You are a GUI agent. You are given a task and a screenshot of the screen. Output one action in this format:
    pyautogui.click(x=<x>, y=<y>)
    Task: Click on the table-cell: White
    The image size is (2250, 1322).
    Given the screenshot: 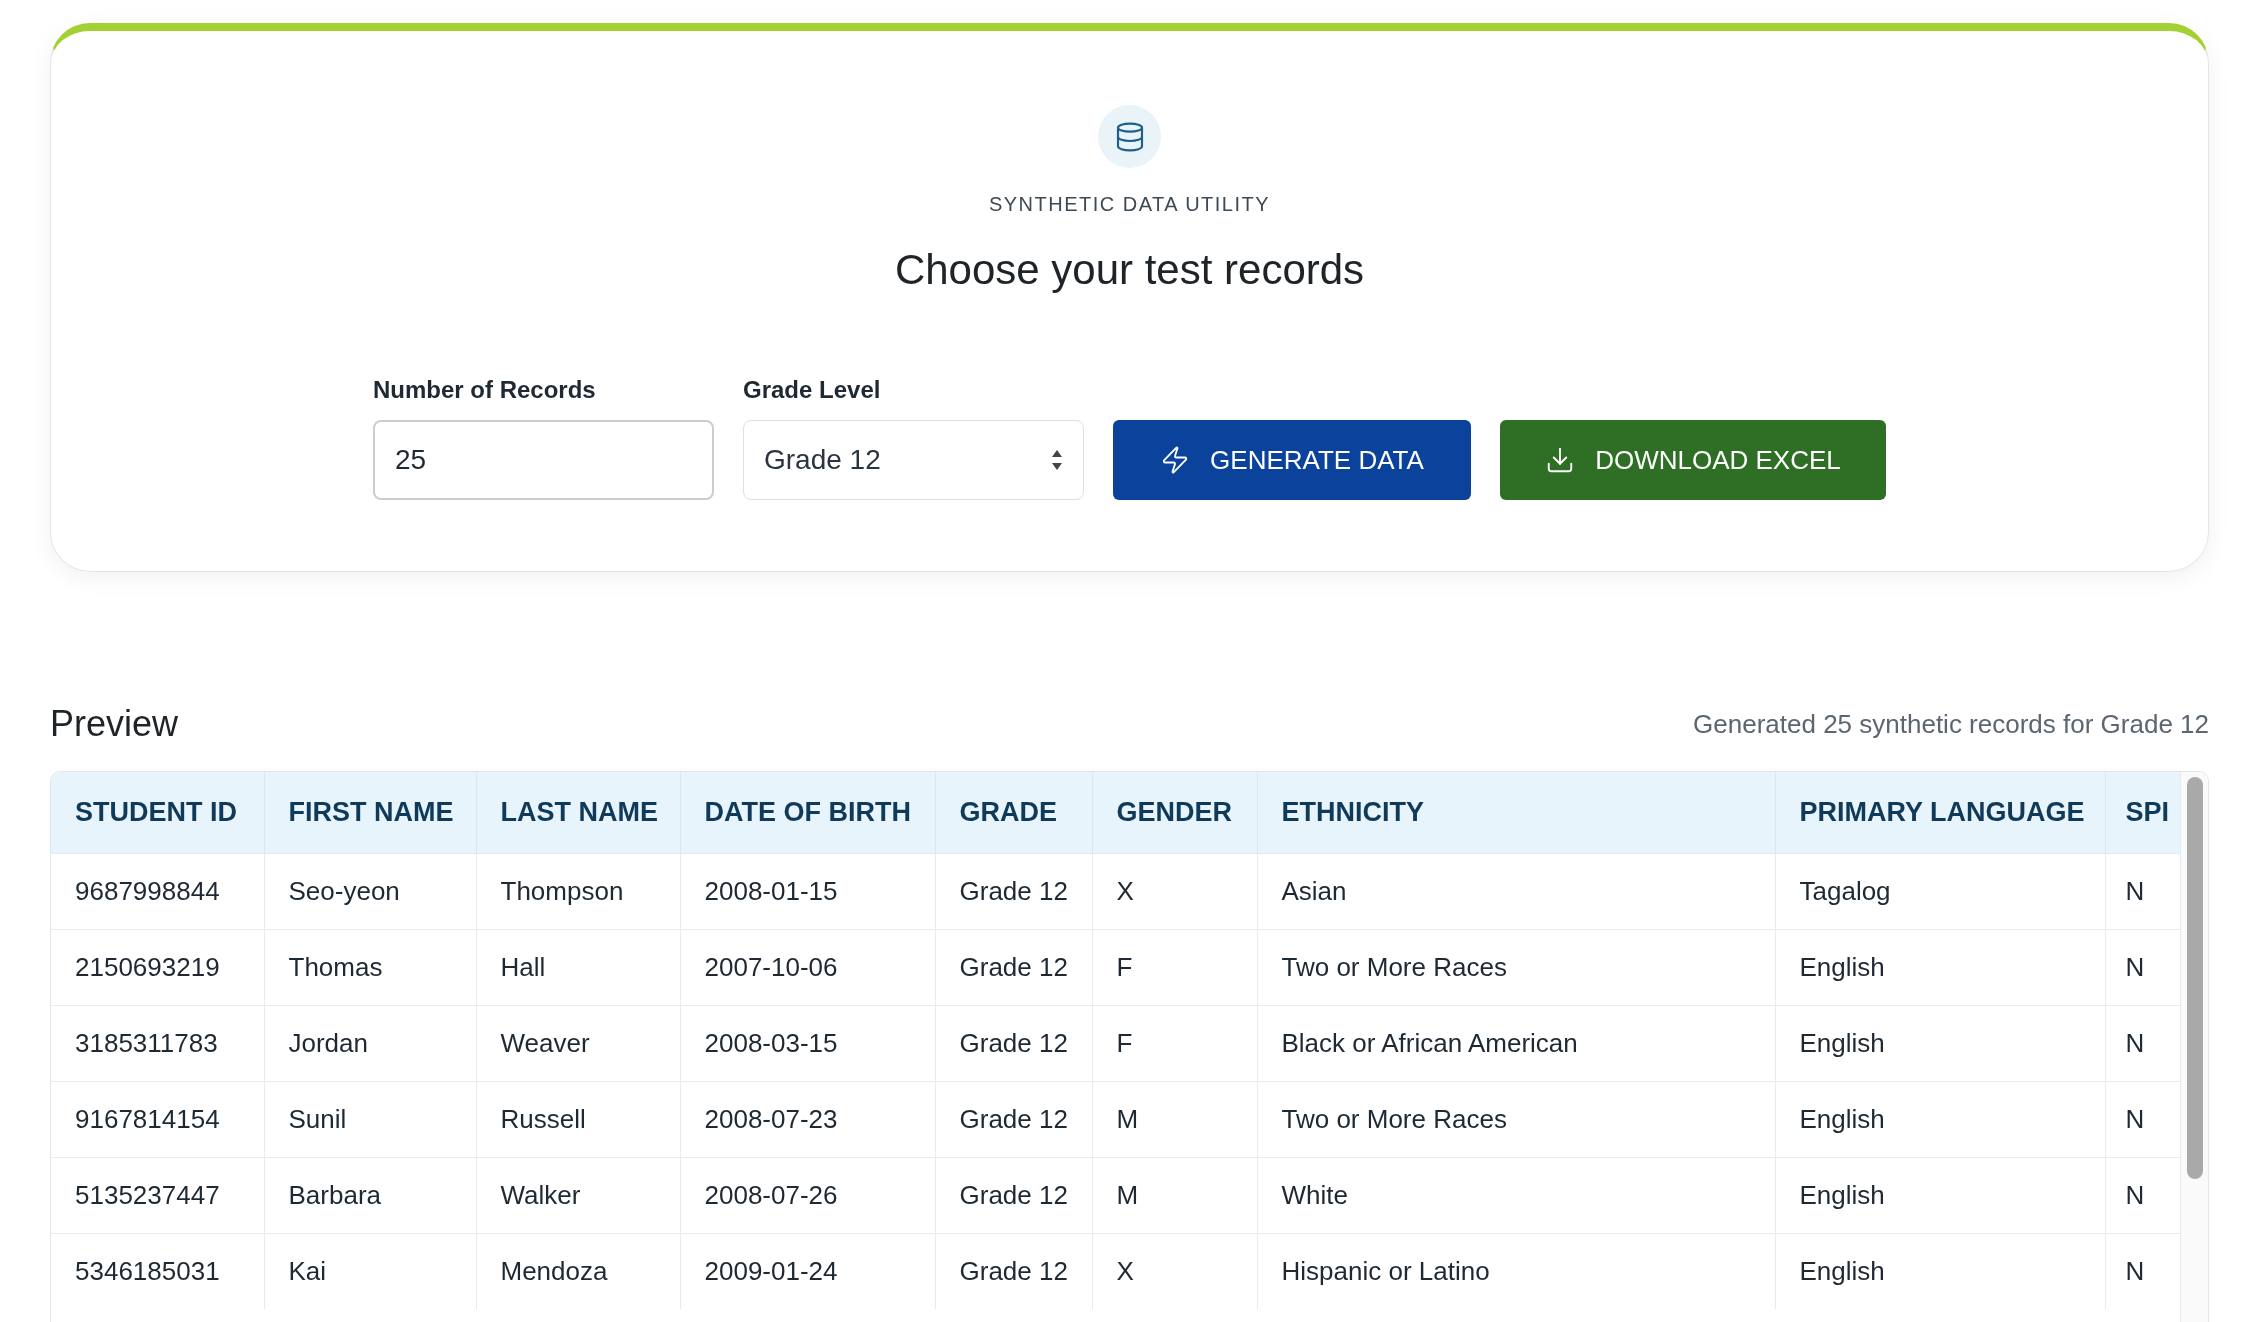 What is the action you would take?
    pyautogui.click(x=1516, y=1195)
    